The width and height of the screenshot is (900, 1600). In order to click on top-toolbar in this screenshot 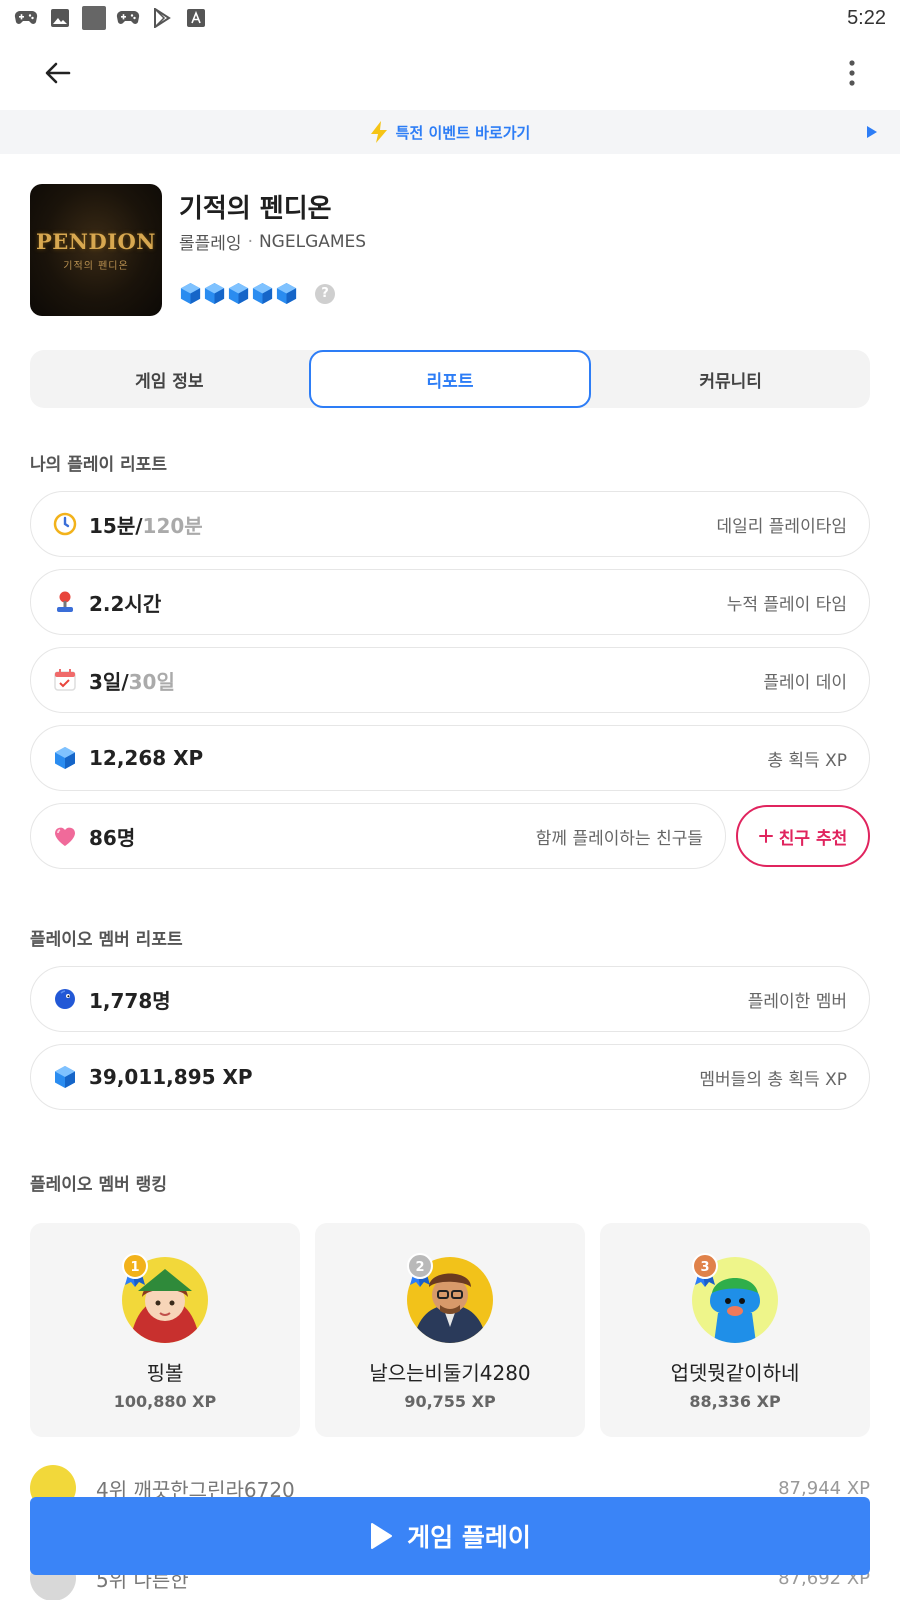, I will do `click(450, 73)`.